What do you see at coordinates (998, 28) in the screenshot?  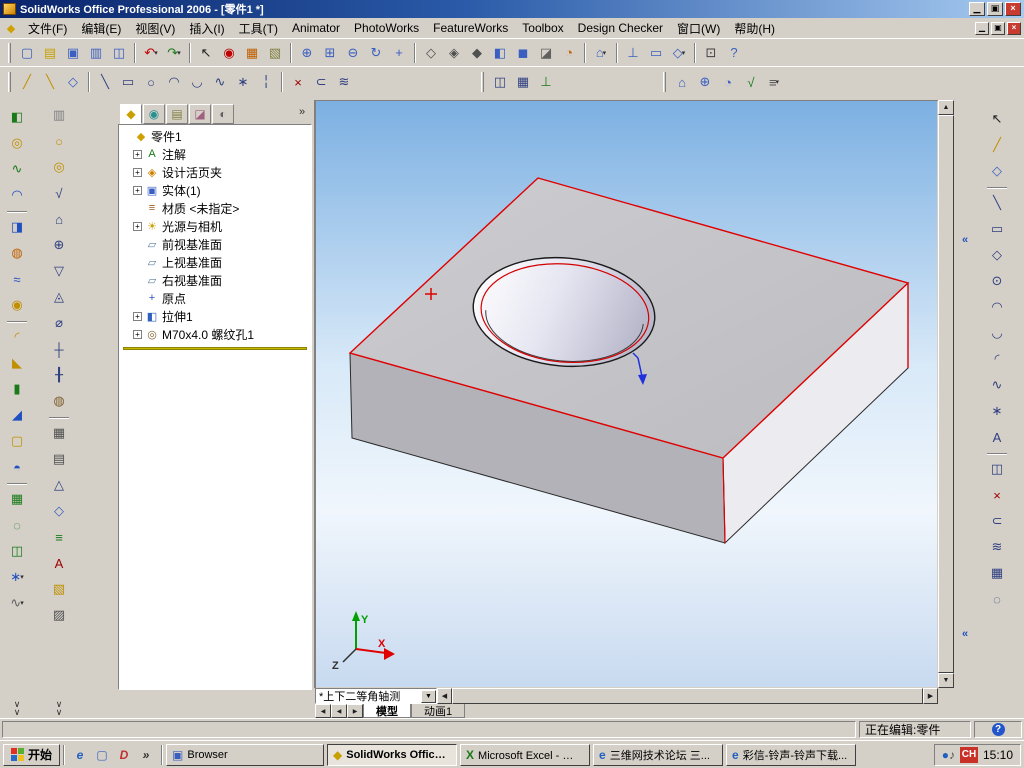 I see `child-restore-button: ▣` at bounding box center [998, 28].